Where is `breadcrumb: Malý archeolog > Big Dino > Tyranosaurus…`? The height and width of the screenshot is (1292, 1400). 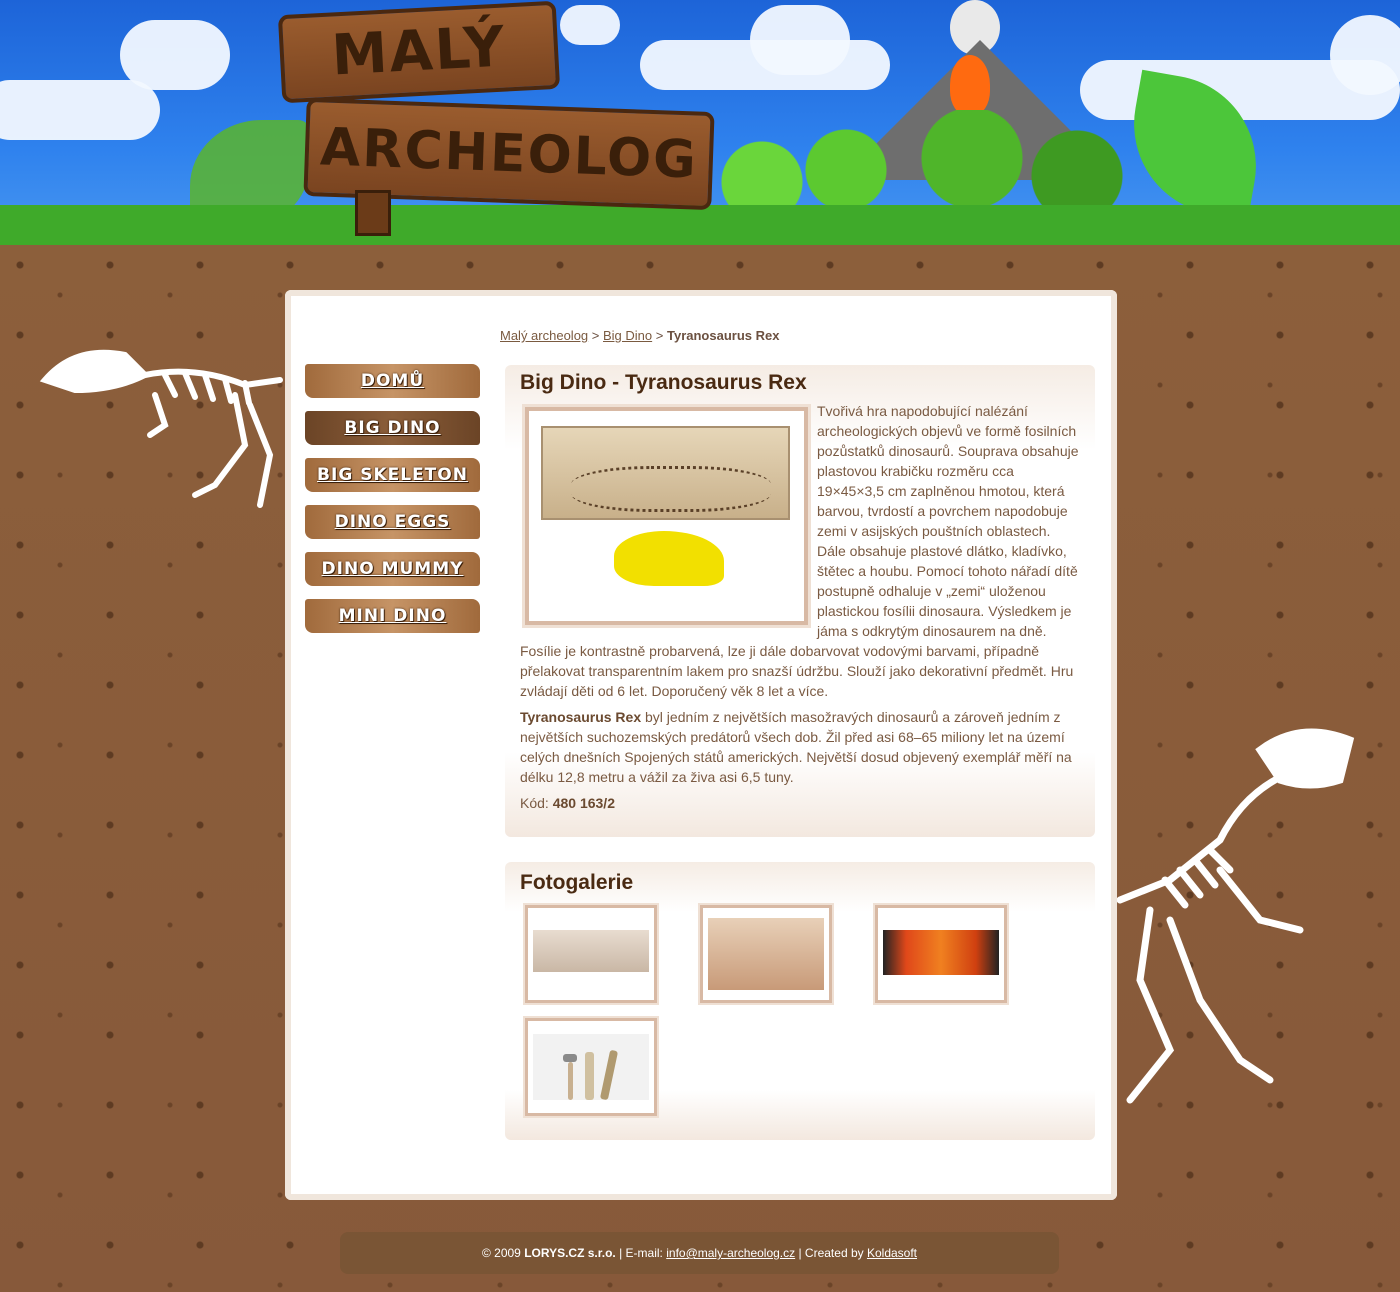
breadcrumb: Malý archeolog > Big Dino > Tyranosaurus… is located at coordinates (639, 335).